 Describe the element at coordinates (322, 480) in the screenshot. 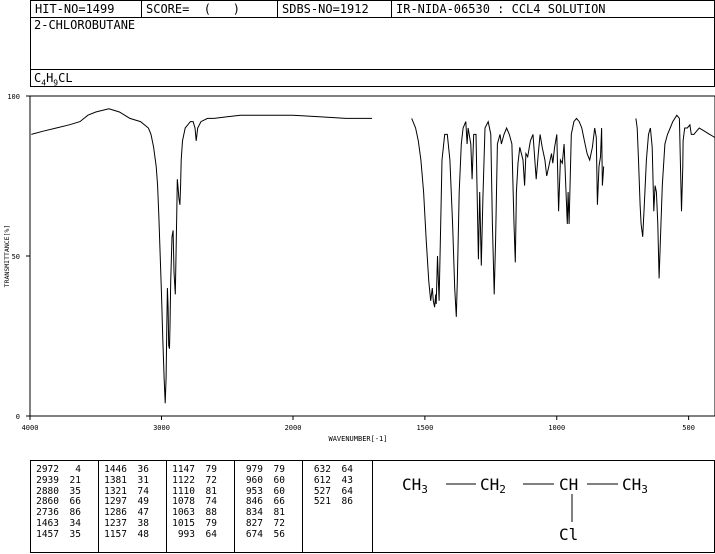

I see `peak-wavenumber: 612` at that location.